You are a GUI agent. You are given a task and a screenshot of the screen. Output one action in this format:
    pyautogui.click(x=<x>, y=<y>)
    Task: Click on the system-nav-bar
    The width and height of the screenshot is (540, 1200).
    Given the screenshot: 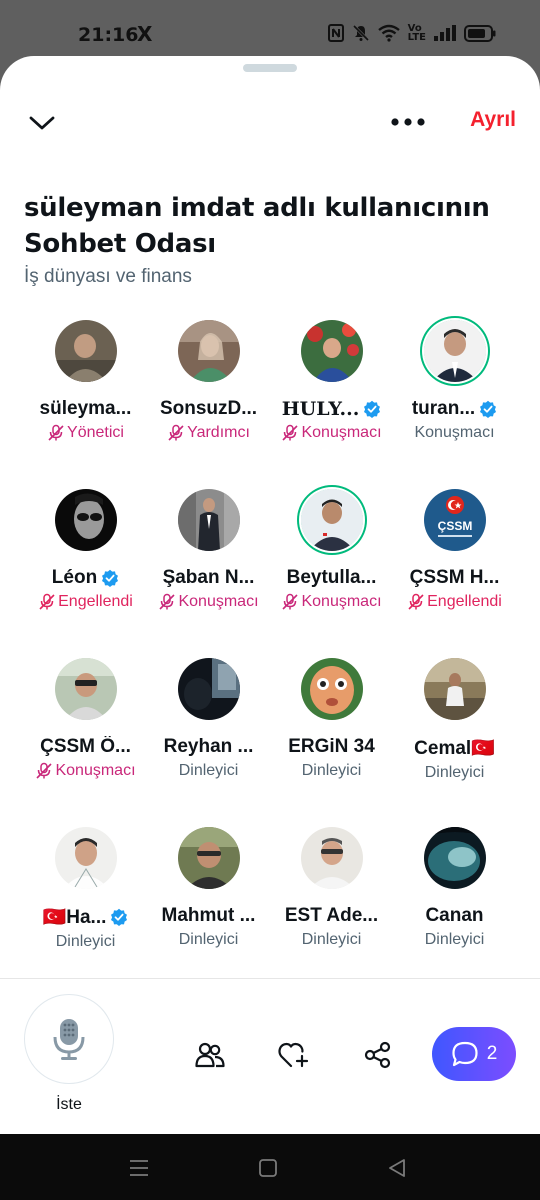 What is the action you would take?
    pyautogui.click(x=270, y=1167)
    